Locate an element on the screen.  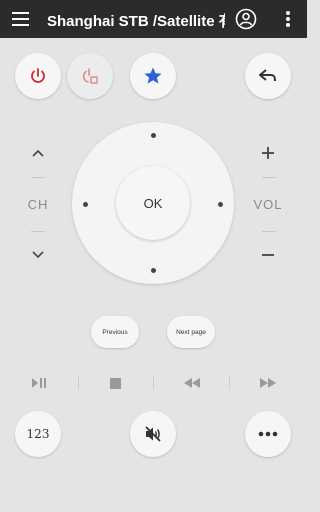
dpad-up is located at coordinates (153, 135).